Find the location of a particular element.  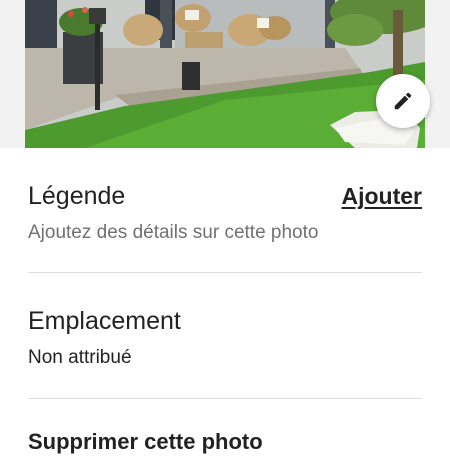

location-title: Emplacement is located at coordinates (104, 321).